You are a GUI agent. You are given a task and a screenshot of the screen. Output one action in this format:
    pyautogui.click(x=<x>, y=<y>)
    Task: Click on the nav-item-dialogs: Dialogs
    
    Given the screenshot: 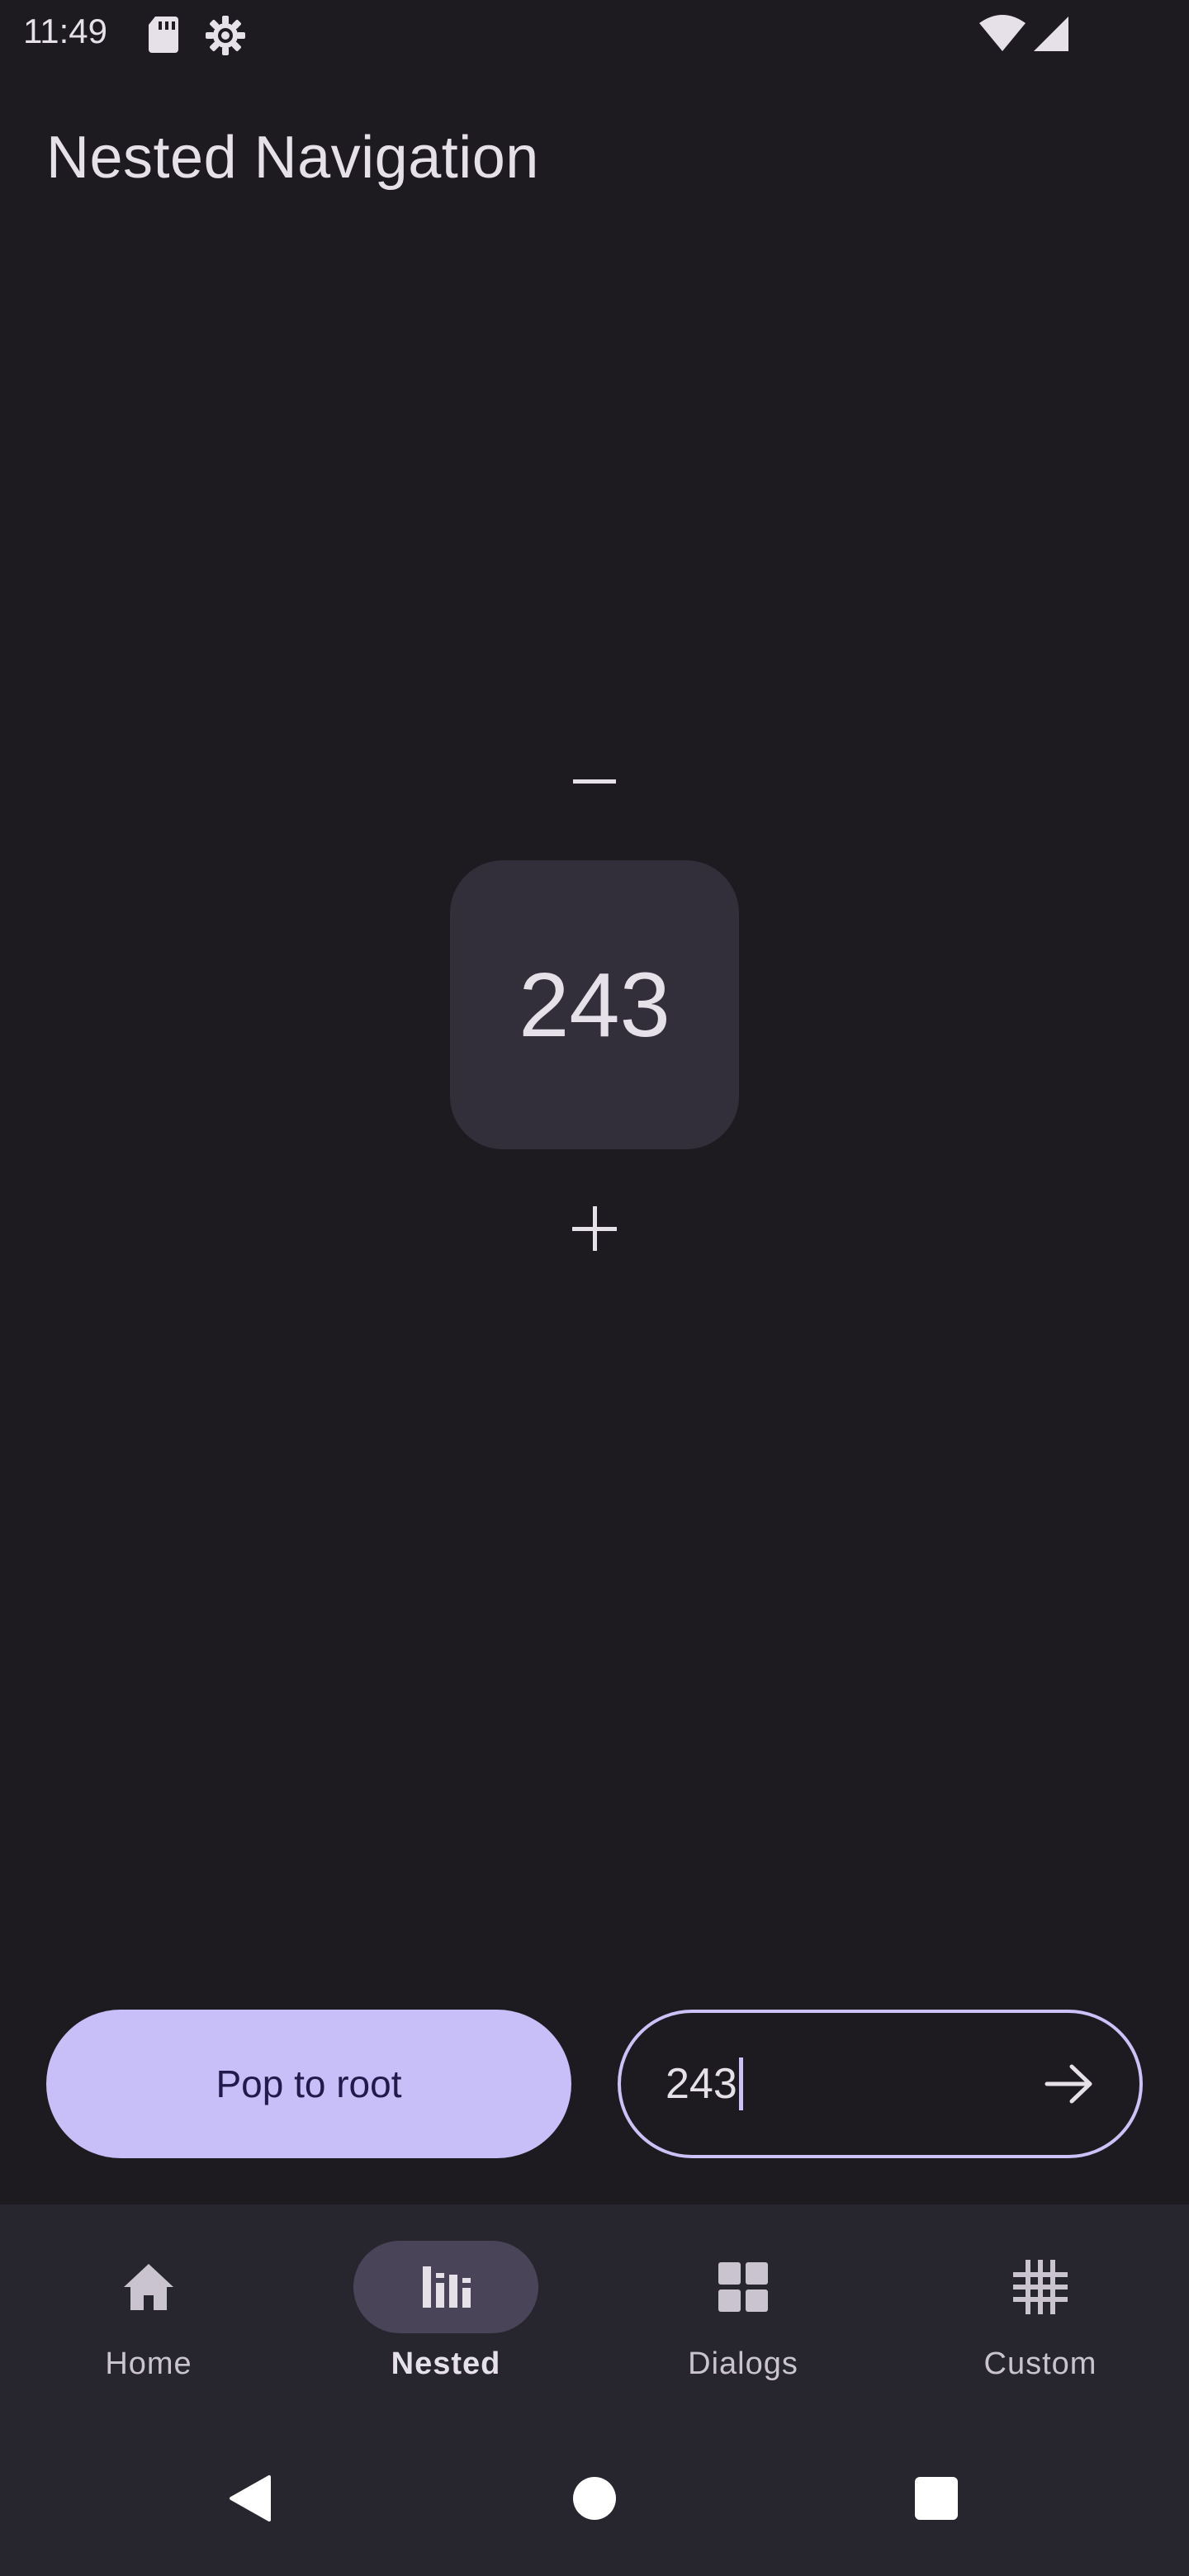 What is the action you would take?
    pyautogui.click(x=743, y=2311)
    